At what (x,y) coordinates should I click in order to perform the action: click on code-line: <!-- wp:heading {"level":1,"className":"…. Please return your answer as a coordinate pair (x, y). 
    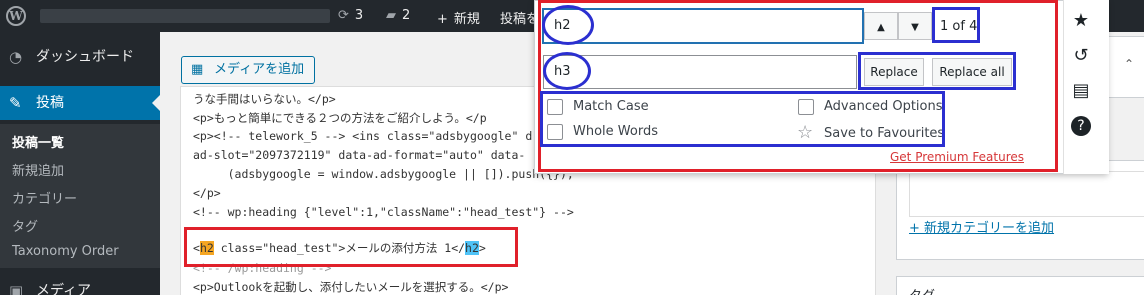
    Looking at the image, I should click on (383, 212).